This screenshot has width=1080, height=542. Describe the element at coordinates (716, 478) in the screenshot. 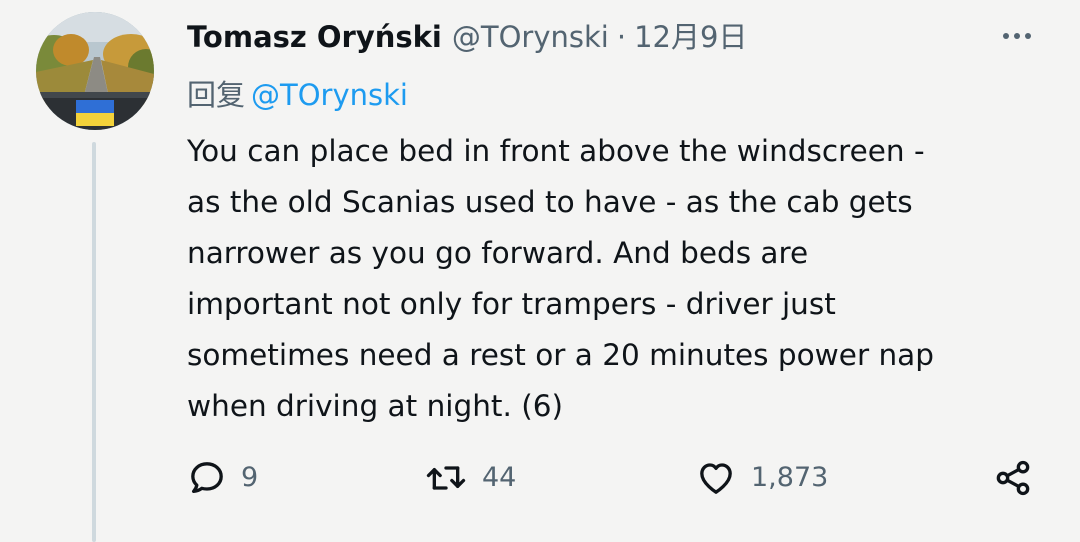

I see `heart-icon` at that location.